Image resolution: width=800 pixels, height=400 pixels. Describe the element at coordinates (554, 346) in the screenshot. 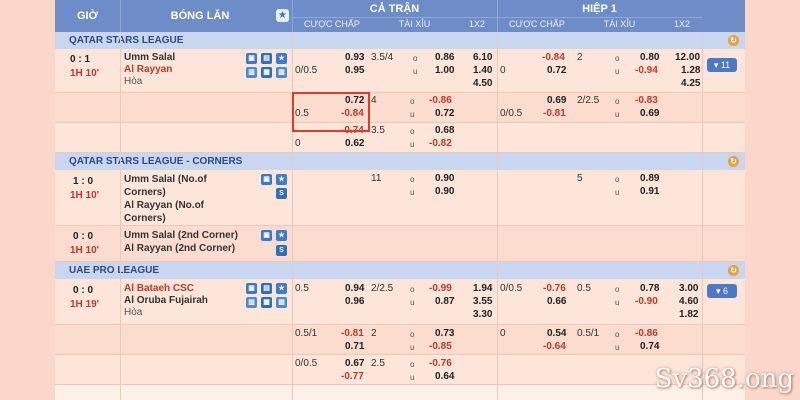

I see `h1-hc-away-odd: -0.64` at that location.